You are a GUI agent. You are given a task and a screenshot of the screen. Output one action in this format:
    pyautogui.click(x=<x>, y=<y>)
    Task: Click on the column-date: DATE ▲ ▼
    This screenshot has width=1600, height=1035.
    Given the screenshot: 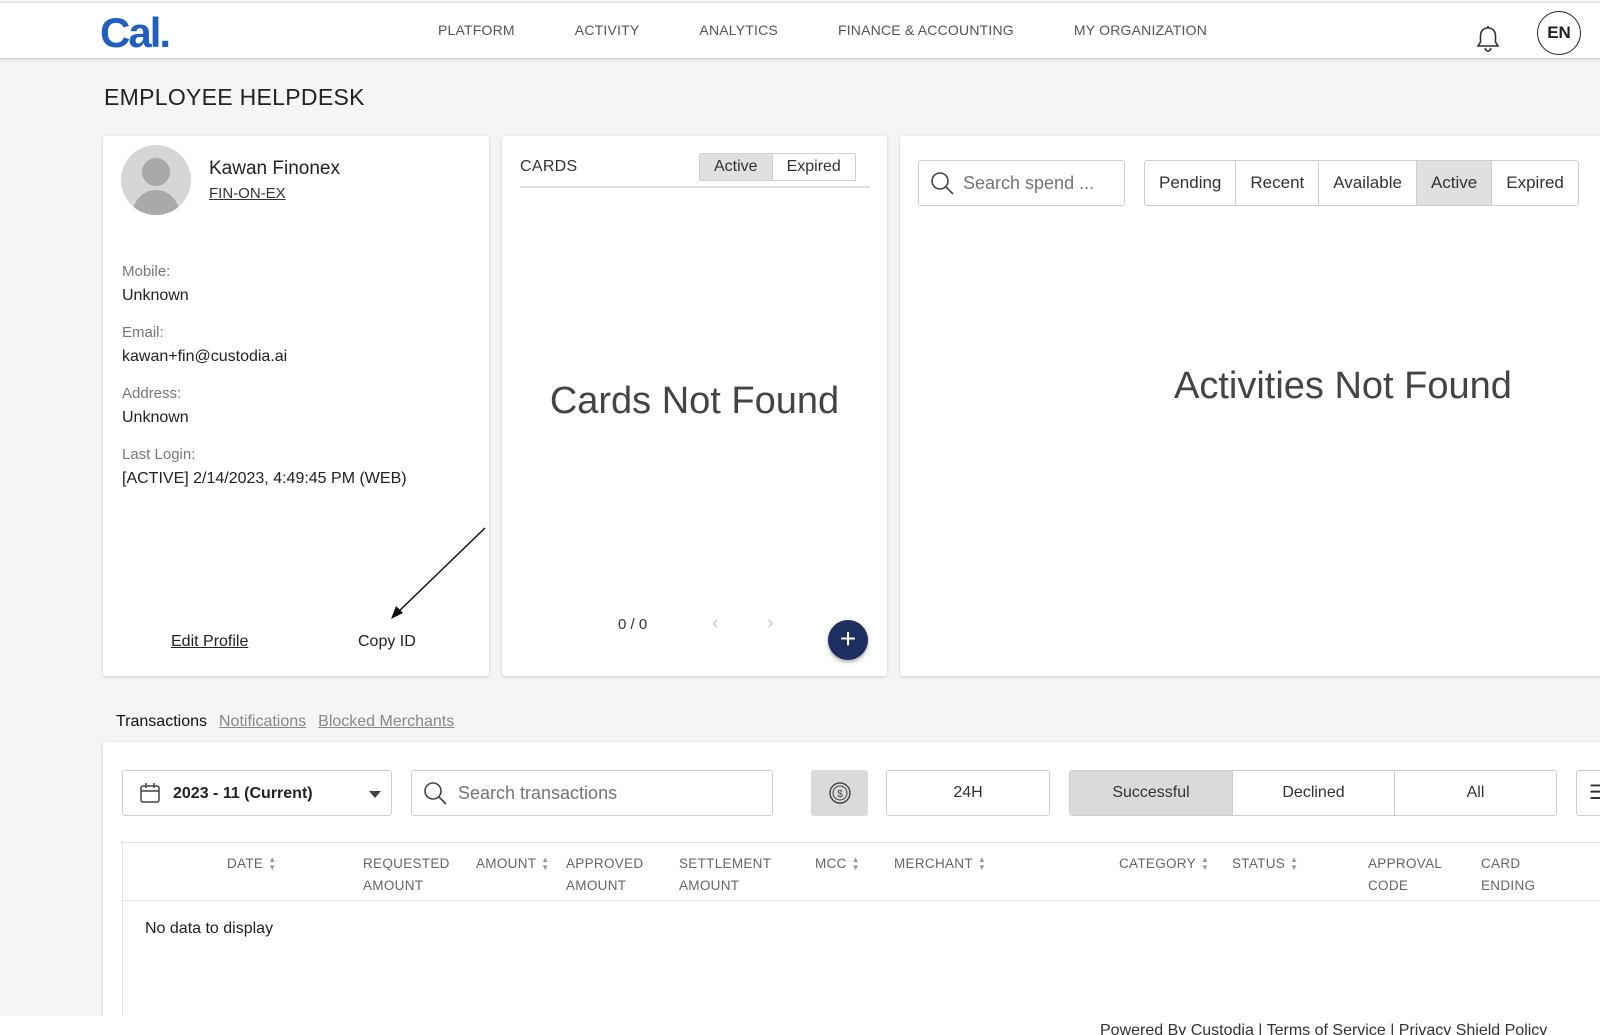 What is the action you would take?
    pyautogui.click(x=251, y=864)
    